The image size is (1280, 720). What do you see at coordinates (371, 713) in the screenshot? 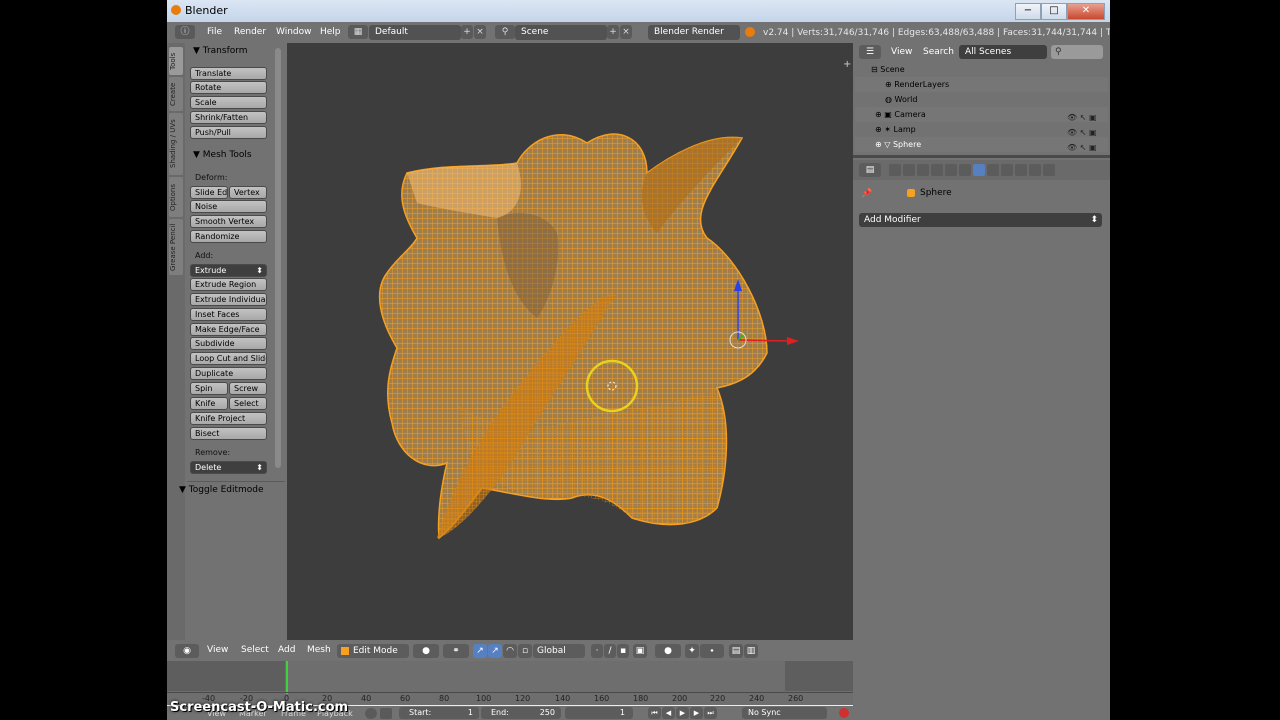
I see `keying-set-icon` at bounding box center [371, 713].